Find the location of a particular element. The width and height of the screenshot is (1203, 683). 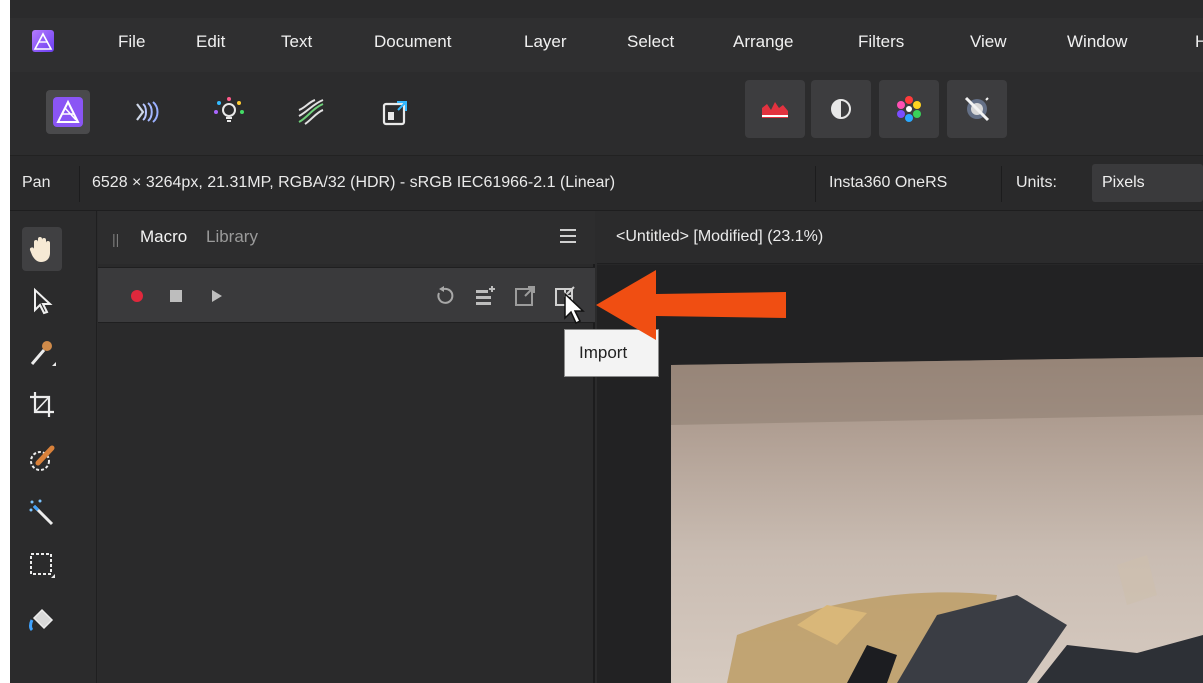

play-icon is located at coordinates (217, 296).